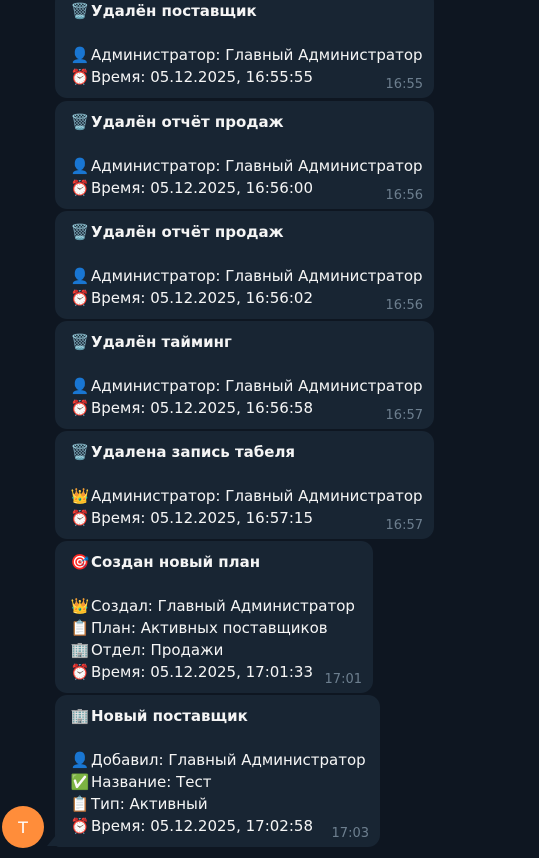  I want to click on message-line: ⏰ Время: 05.12.2025, 16:55:55, so click(251, 77).